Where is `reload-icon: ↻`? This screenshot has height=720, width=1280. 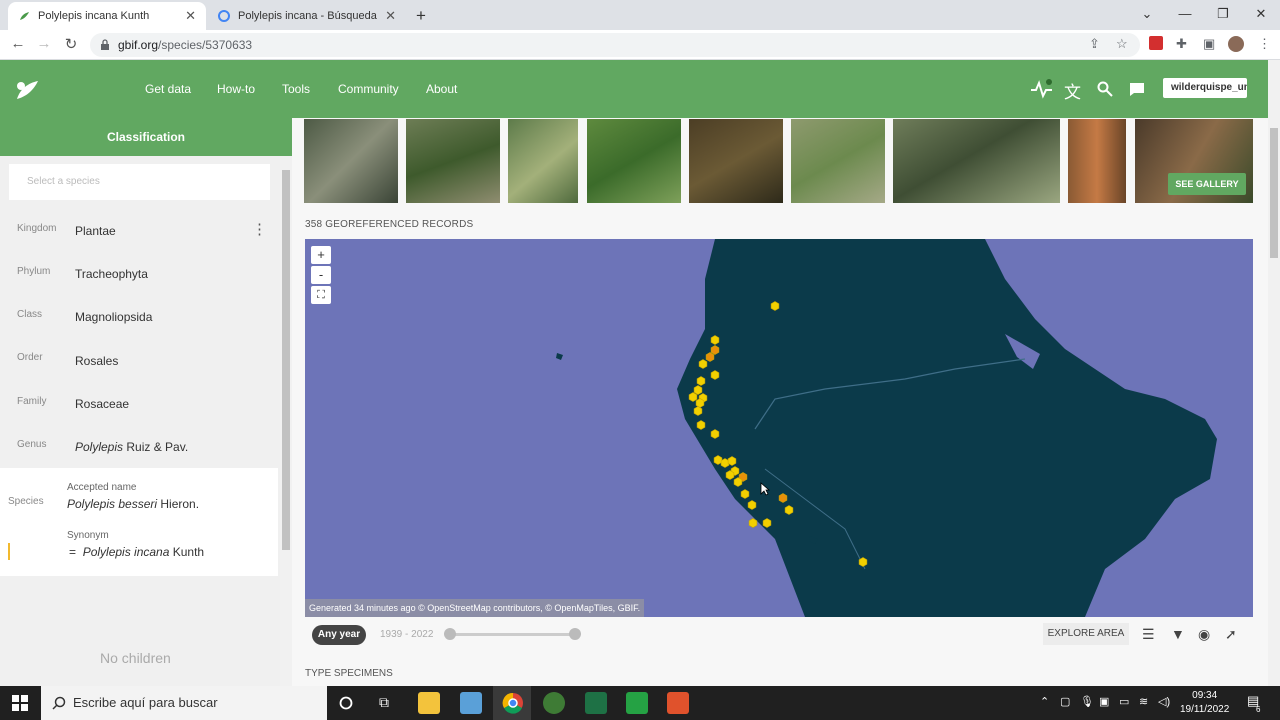
reload-icon: ↻ is located at coordinates (71, 44).